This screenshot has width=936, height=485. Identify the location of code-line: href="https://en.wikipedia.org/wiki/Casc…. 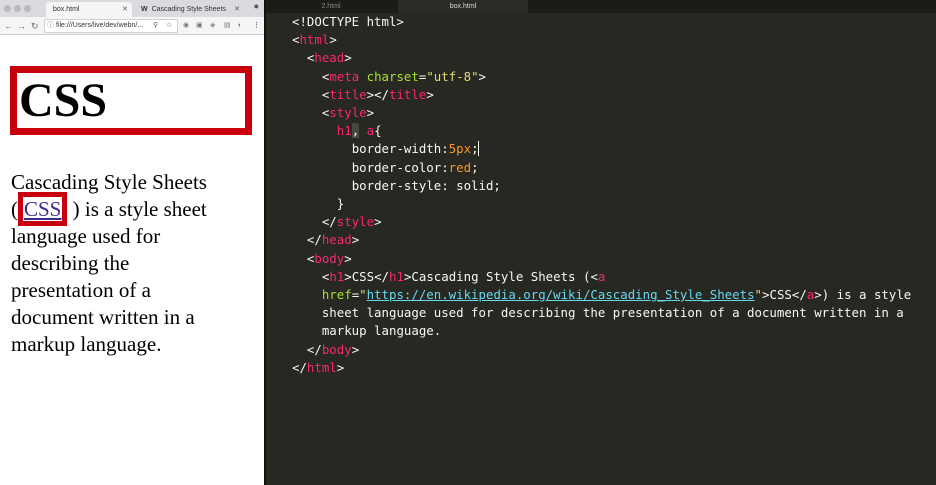
(616, 295).